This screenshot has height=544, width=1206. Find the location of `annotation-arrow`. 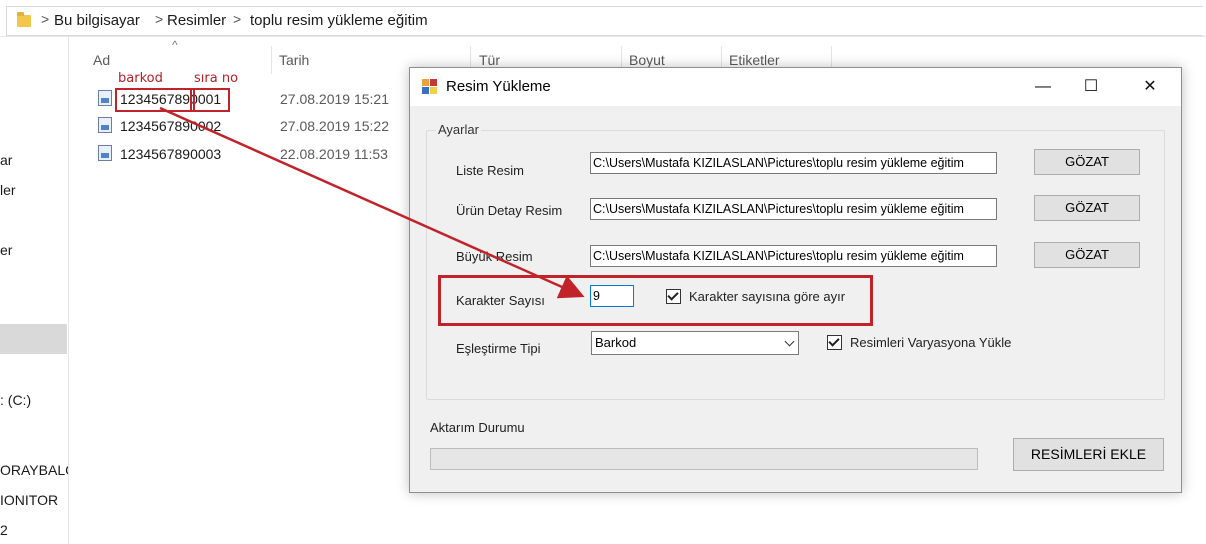

annotation-arrow is located at coordinates (372, 202).